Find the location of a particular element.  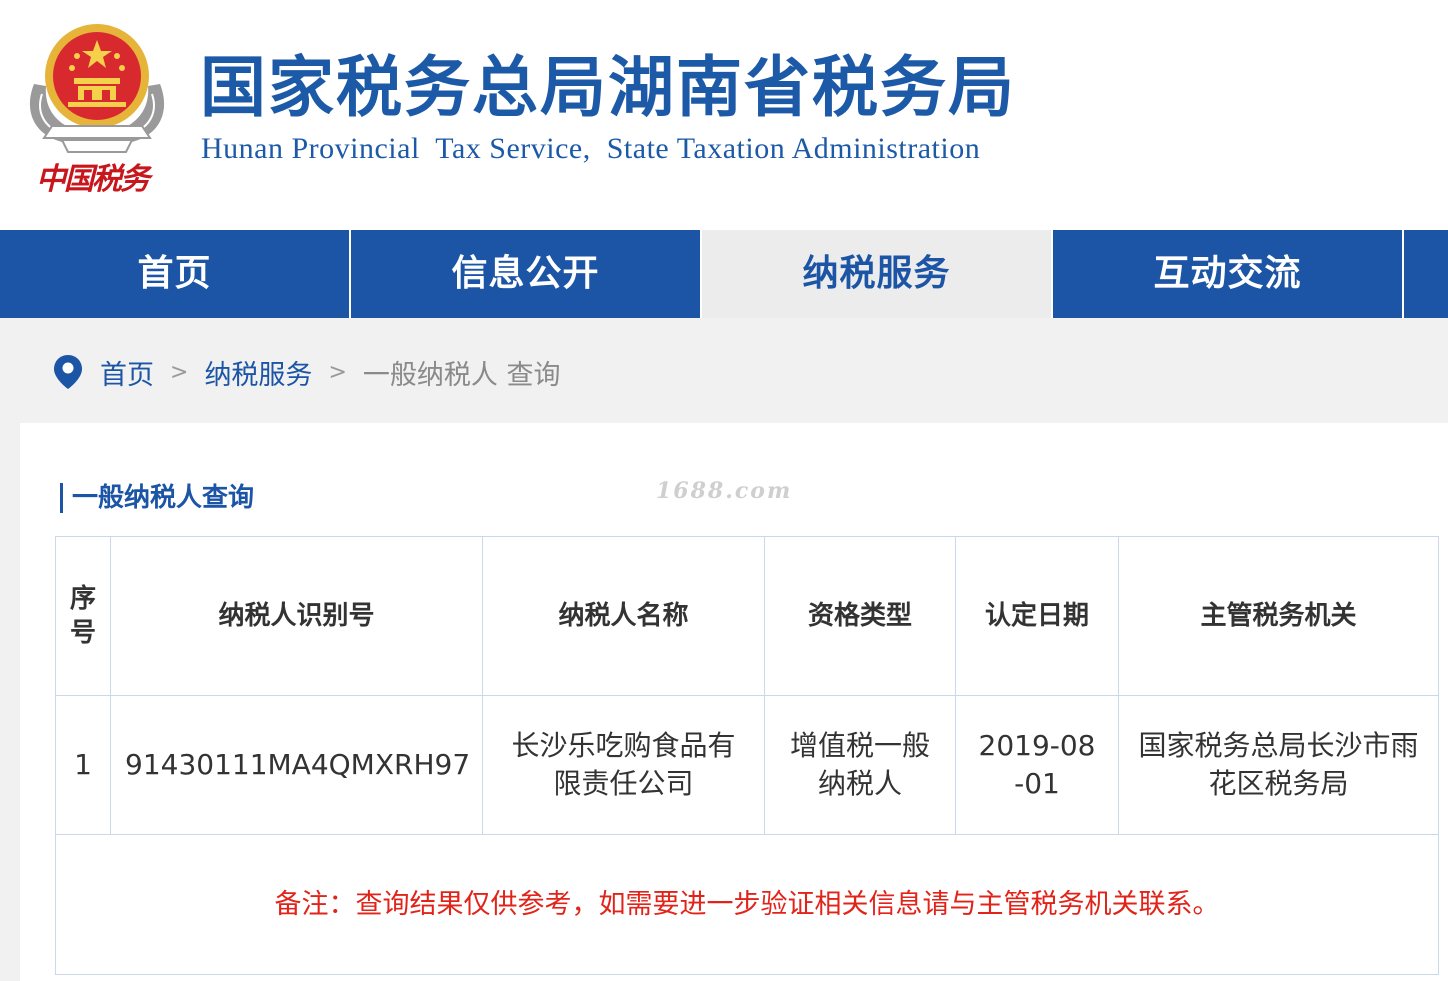

column-header-authority: 主管税务机关 is located at coordinates (1278, 616).